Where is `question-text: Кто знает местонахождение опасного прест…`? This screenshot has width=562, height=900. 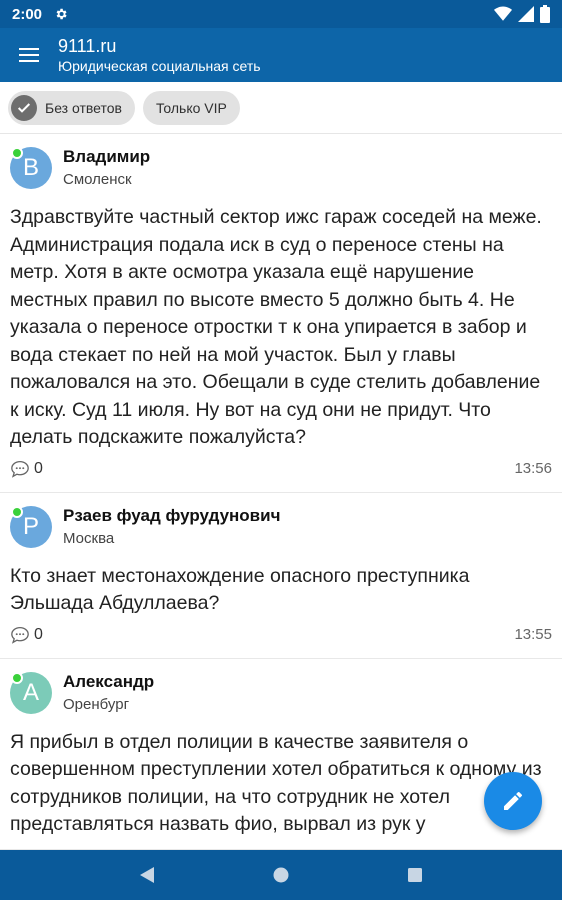 question-text: Кто знает местонахождение опасного прест… is located at coordinates (240, 589).